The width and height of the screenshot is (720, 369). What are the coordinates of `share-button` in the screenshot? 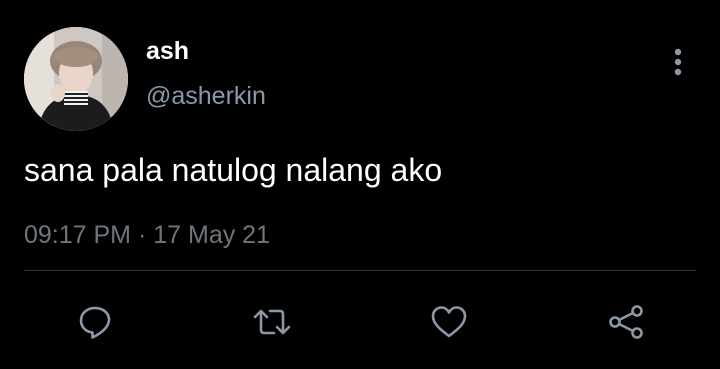 It's located at (626, 322).